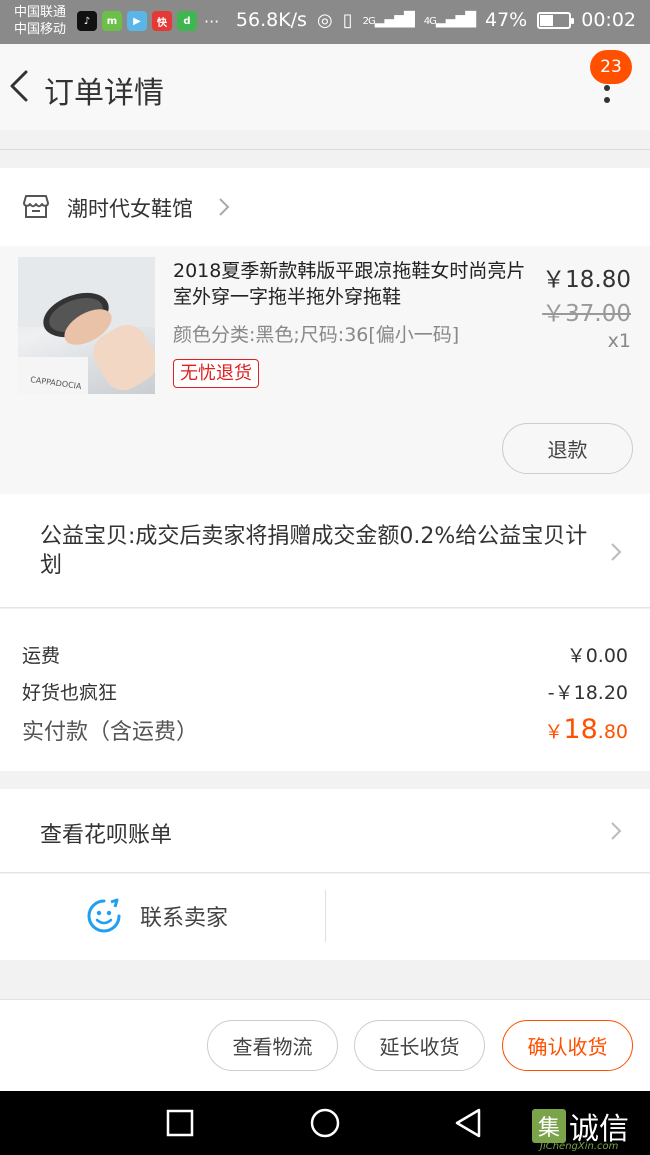 Image resolution: width=650 pixels, height=1155 pixels. Describe the element at coordinates (556, 20) in the screenshot. I see `battery-icon` at that location.